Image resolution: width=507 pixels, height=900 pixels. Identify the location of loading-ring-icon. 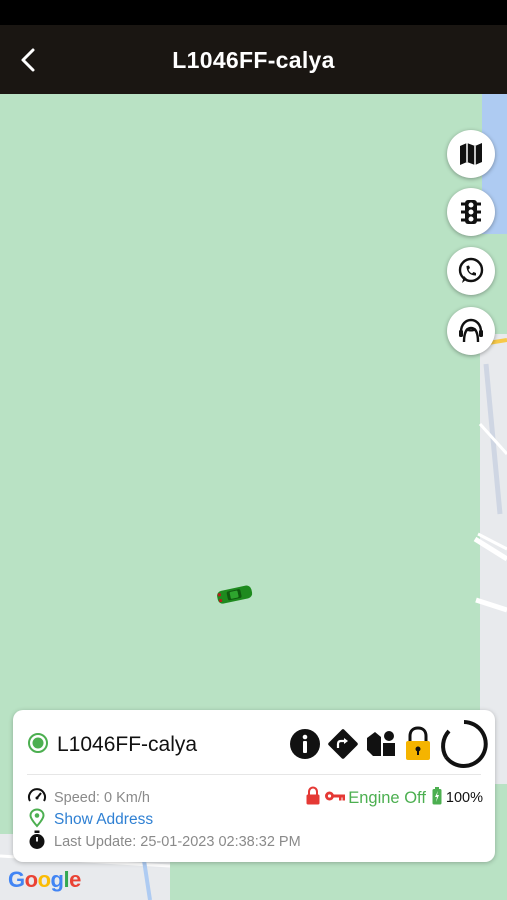
(464, 744).